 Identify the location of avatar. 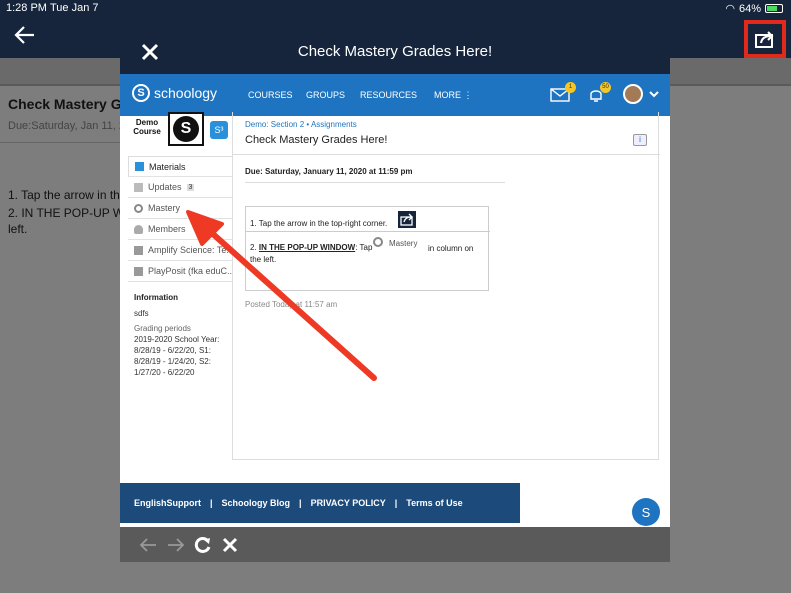
(633, 94).